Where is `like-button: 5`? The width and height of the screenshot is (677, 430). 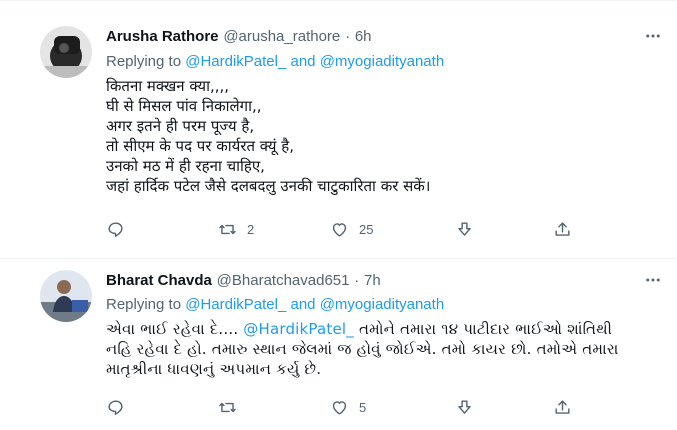 like-button: 5 is located at coordinates (348, 407).